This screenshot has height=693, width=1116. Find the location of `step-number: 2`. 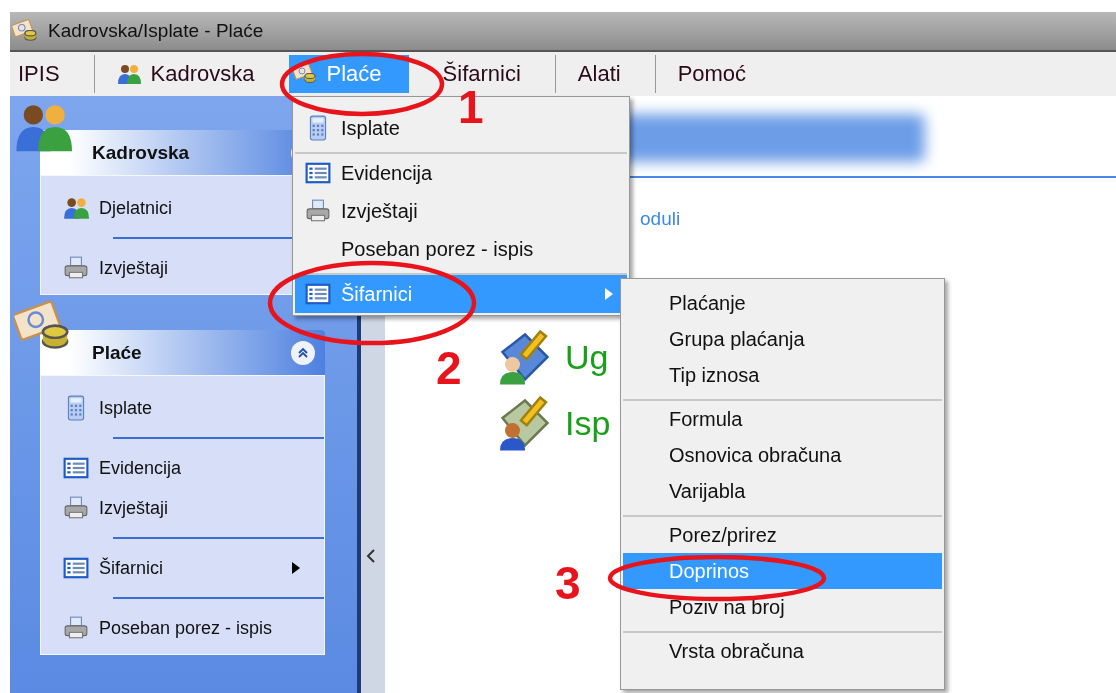

step-number: 2 is located at coordinates (449, 368).